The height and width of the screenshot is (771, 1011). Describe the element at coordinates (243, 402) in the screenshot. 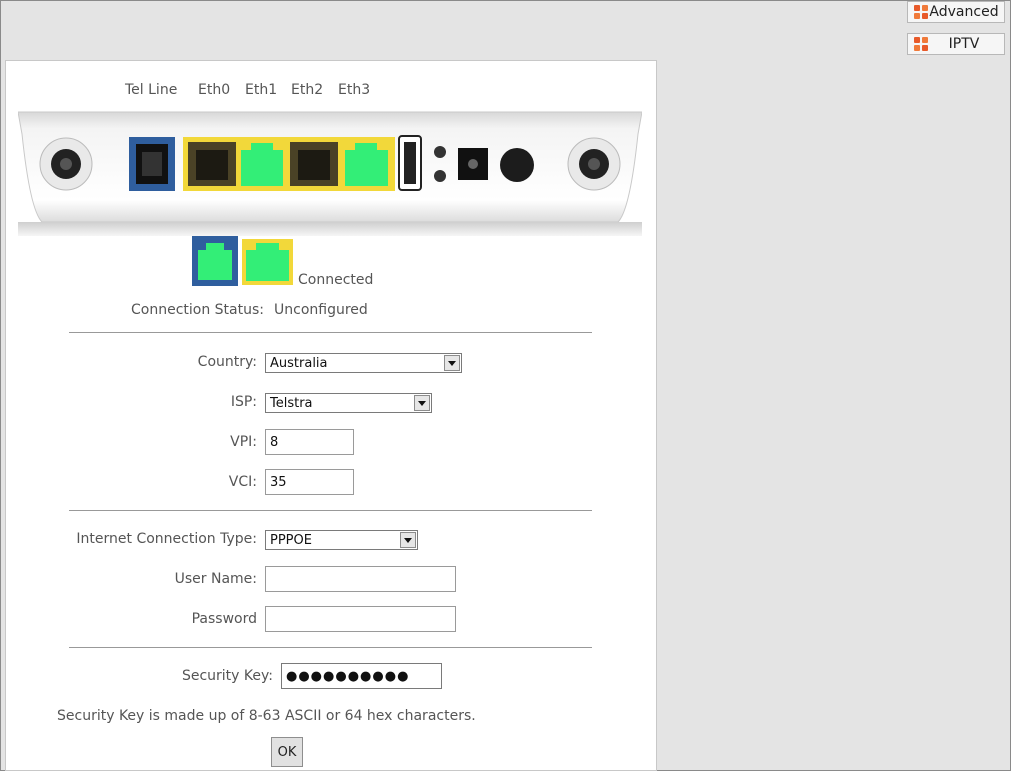

I see `isp-label: ISP:` at that location.